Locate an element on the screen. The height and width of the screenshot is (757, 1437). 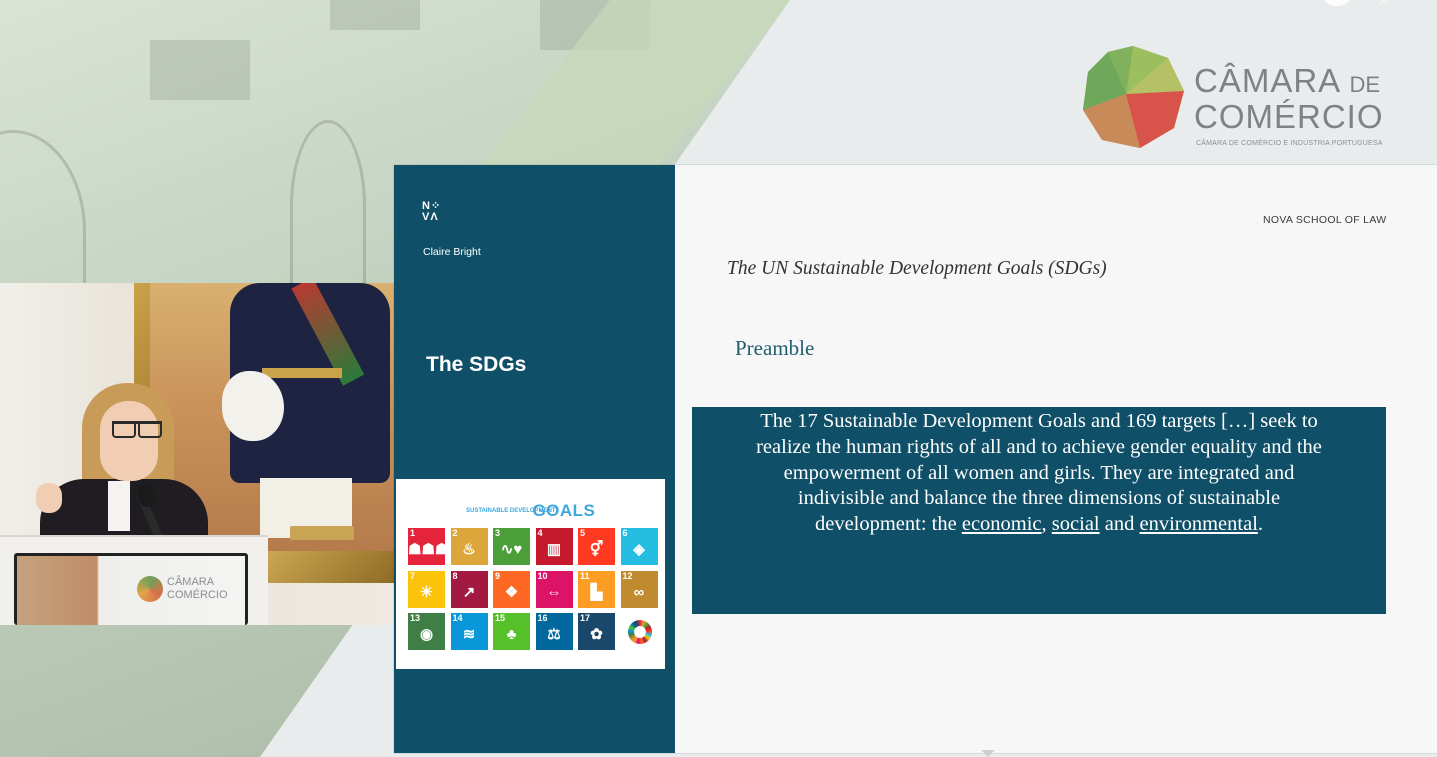
sdg-goal-icon: ✿ is located at coordinates (596, 634).